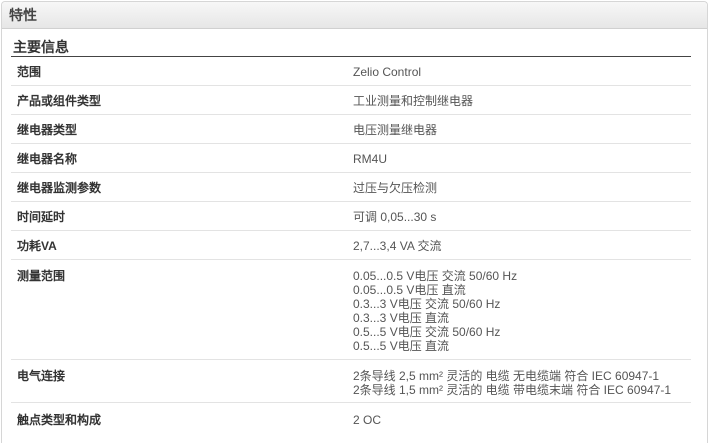  Describe the element at coordinates (401, 346) in the screenshot. I see `spec-value-line: 0.5...5 V电压 直流` at that location.